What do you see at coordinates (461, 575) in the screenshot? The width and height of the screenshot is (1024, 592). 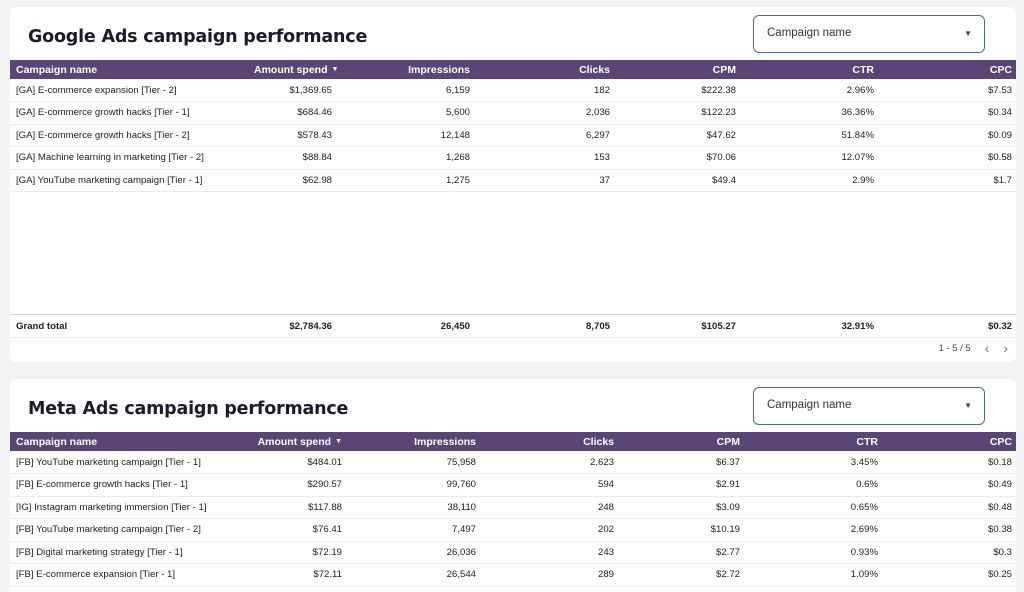 I see `cell-impressions: 26,544` at bounding box center [461, 575].